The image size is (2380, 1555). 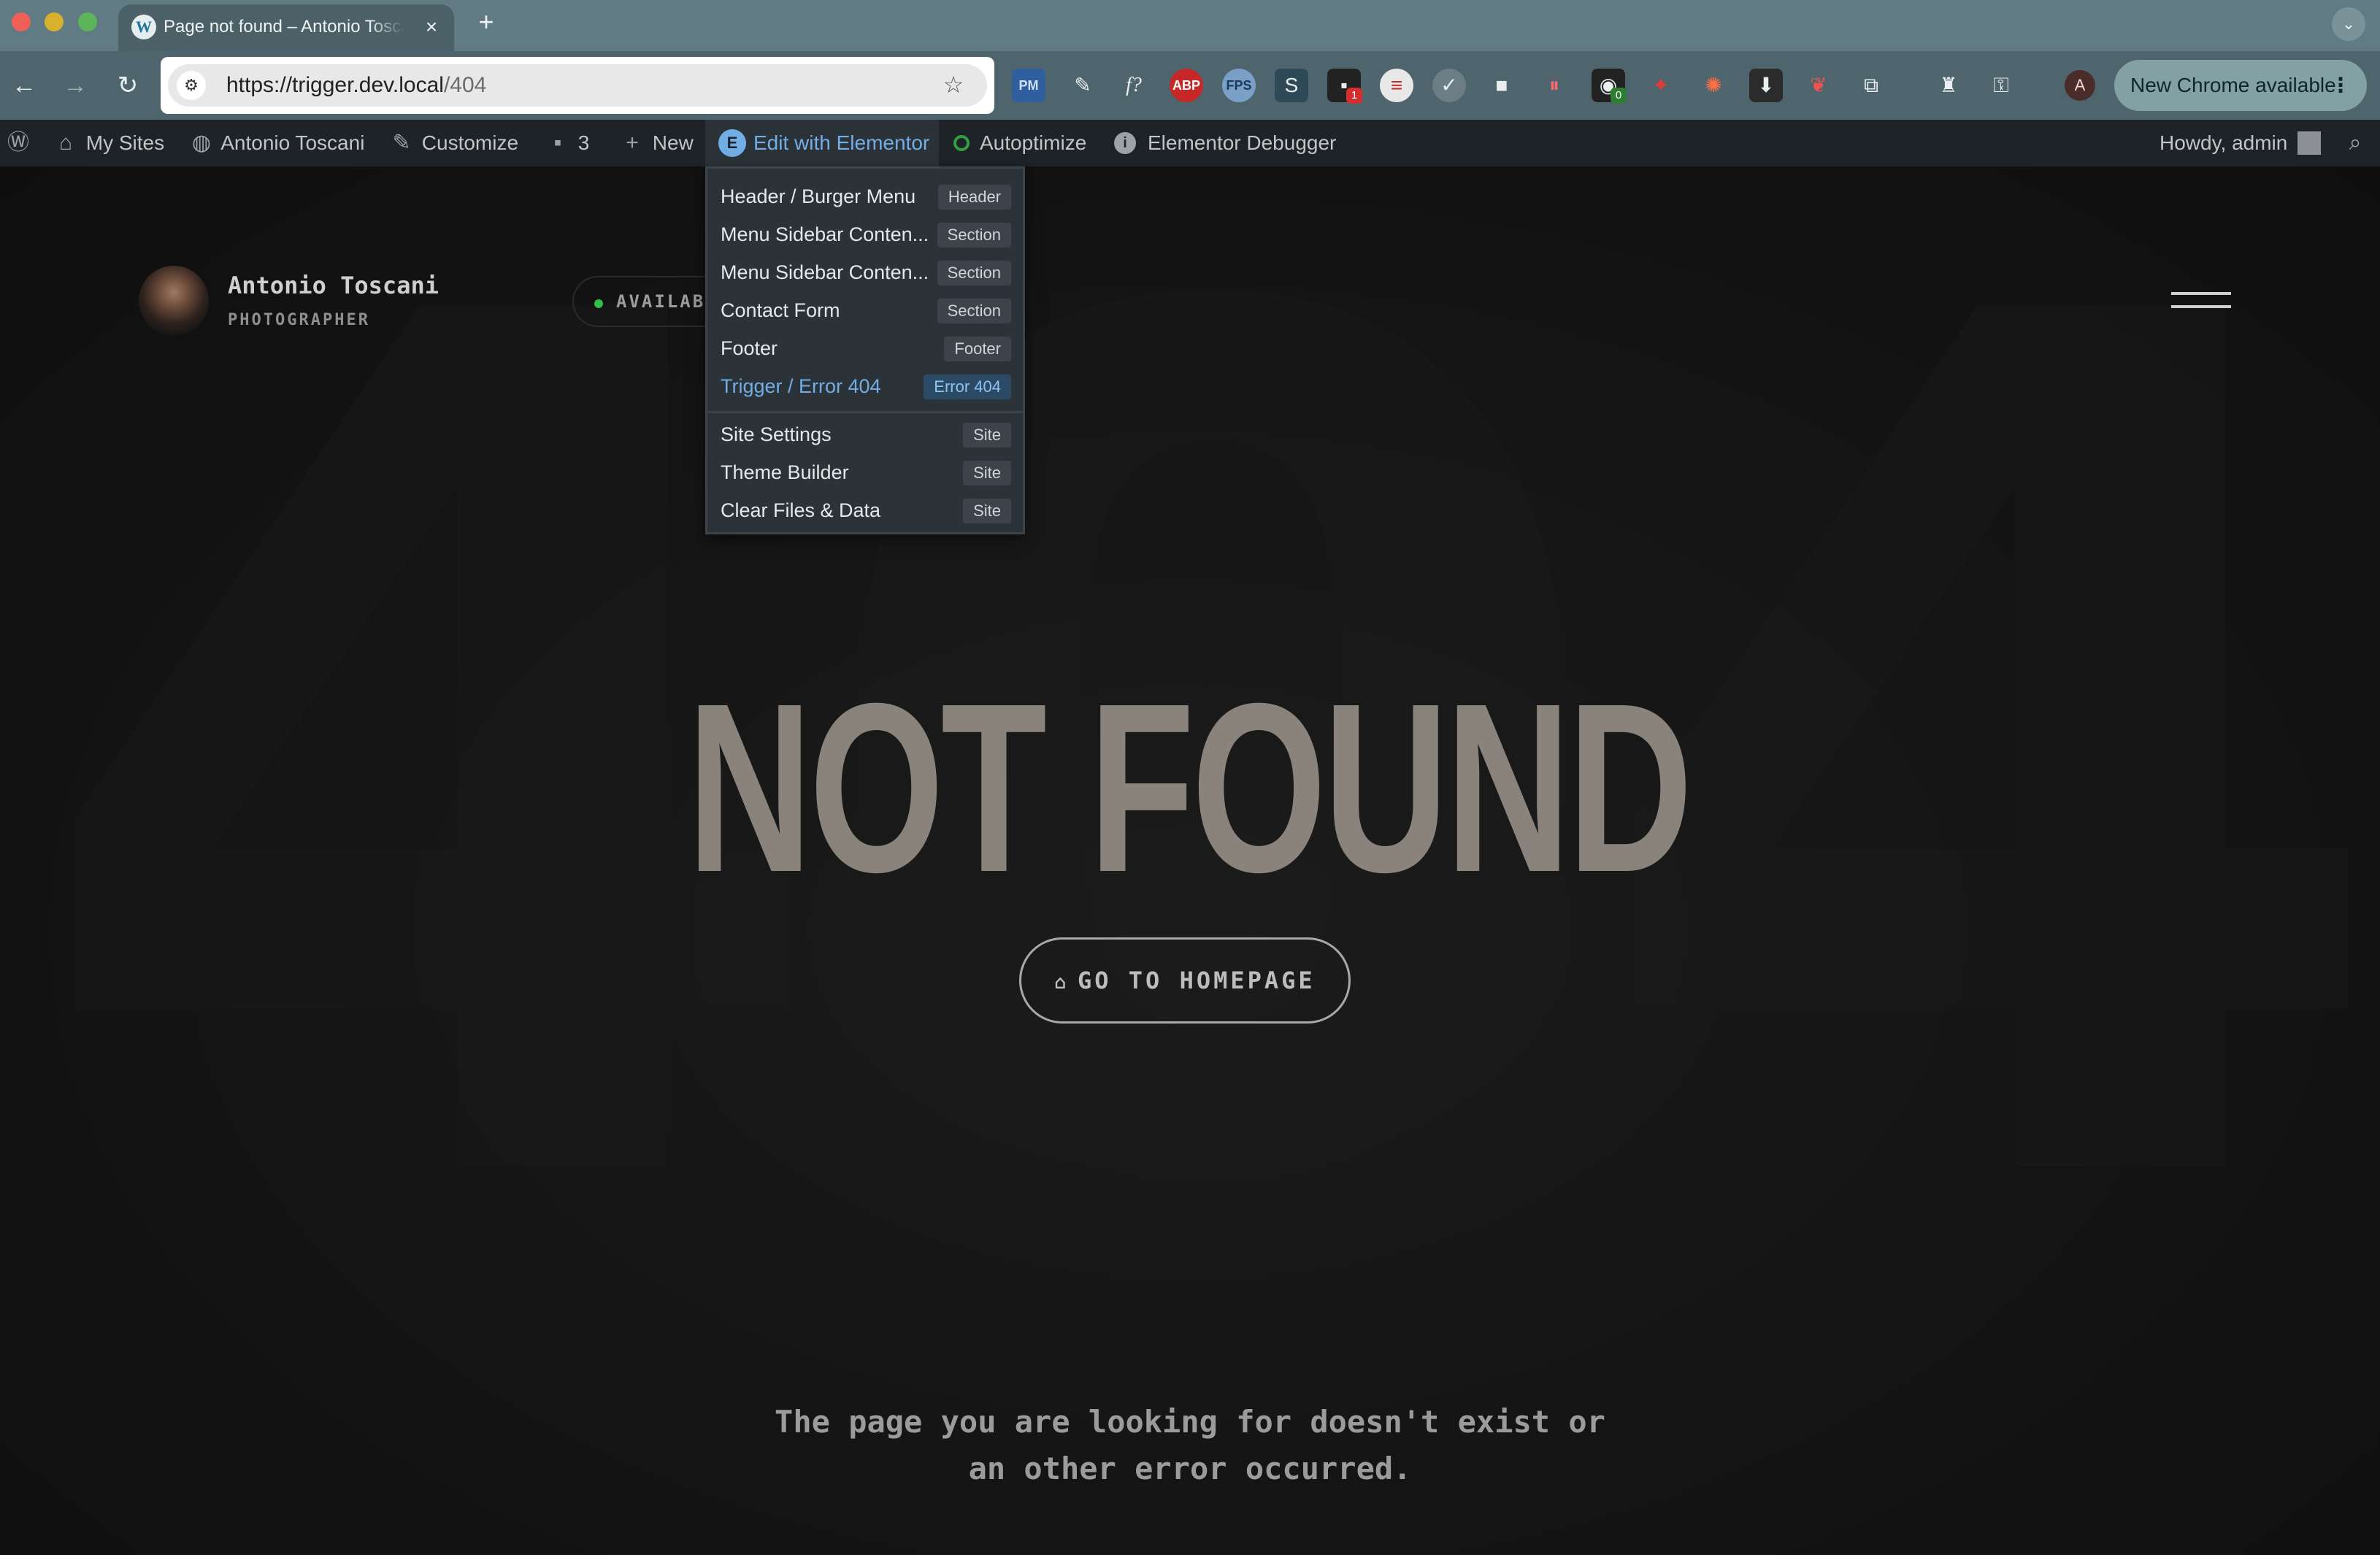 What do you see at coordinates (128, 85) in the screenshot?
I see `reload-button: ↻` at bounding box center [128, 85].